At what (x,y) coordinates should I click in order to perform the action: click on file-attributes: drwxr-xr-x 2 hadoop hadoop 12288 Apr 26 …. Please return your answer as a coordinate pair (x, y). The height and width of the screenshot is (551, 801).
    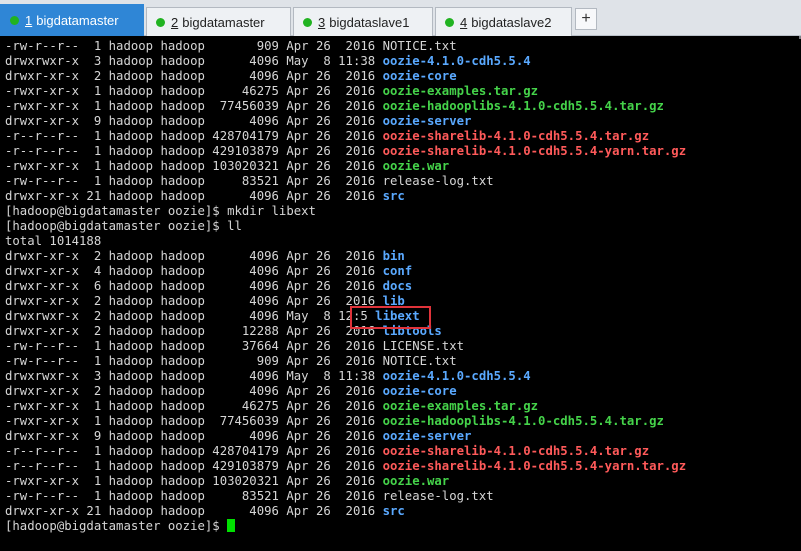
    Looking at the image, I should click on (194, 331).